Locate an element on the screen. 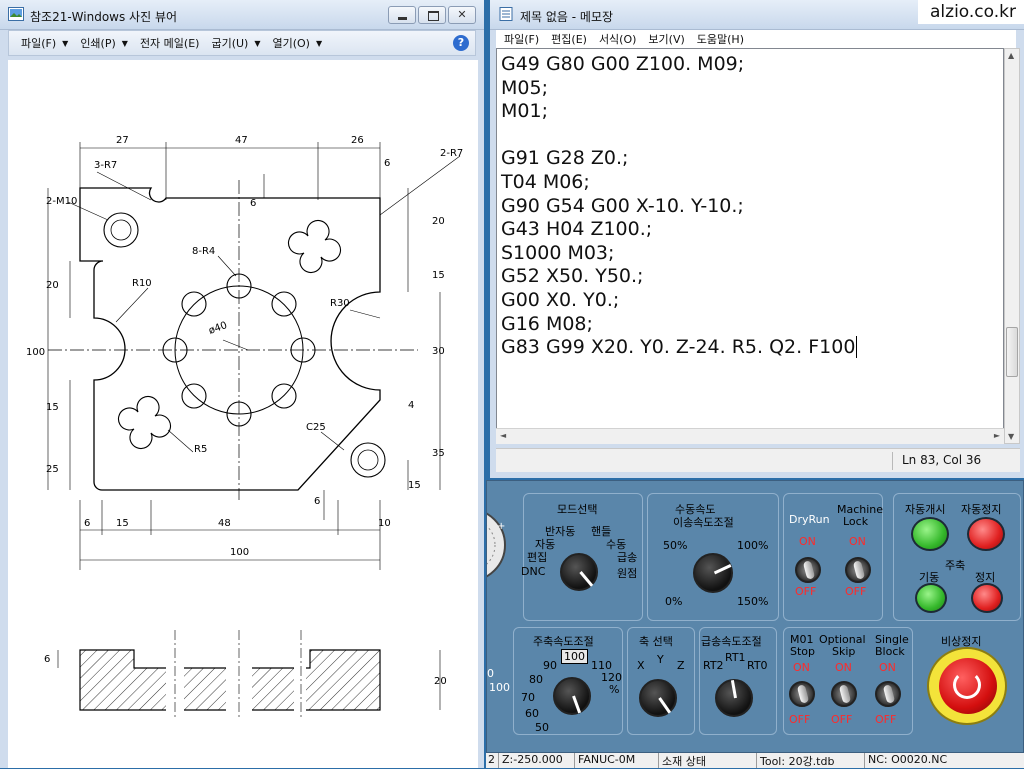 The width and height of the screenshot is (1024, 769). rapid-rt2: RT2 is located at coordinates (713, 665).